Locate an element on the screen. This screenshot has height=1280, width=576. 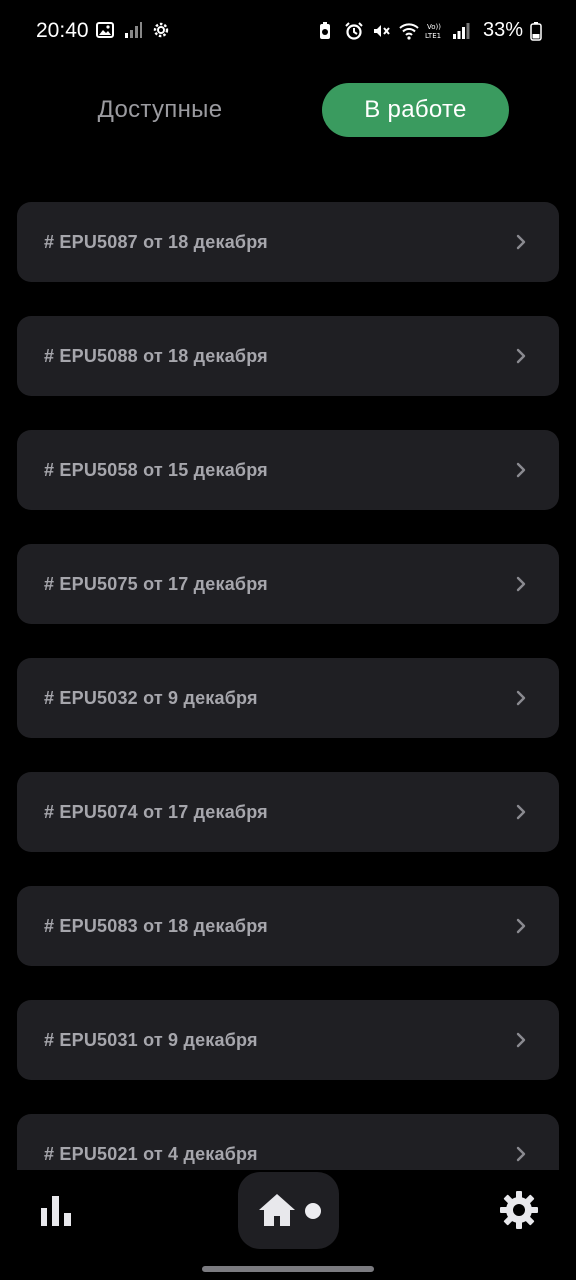
mute-icon is located at coordinates (381, 31).